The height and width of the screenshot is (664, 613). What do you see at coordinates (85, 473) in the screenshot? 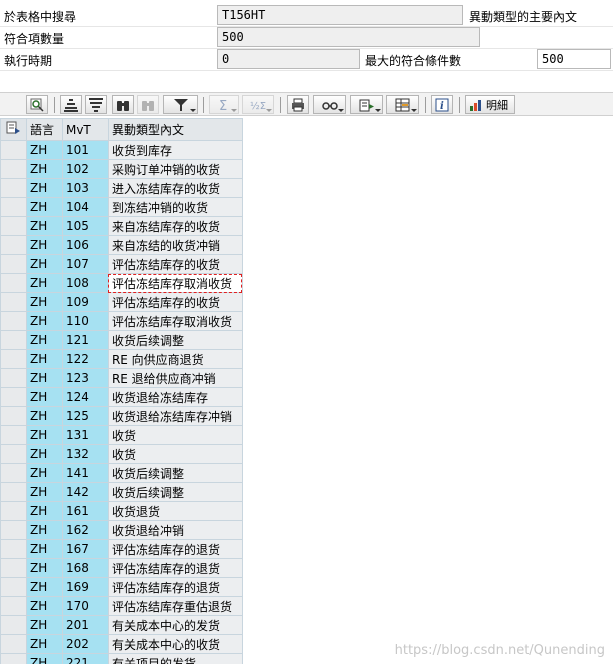
I see `cell-mvt: 141` at bounding box center [85, 473].